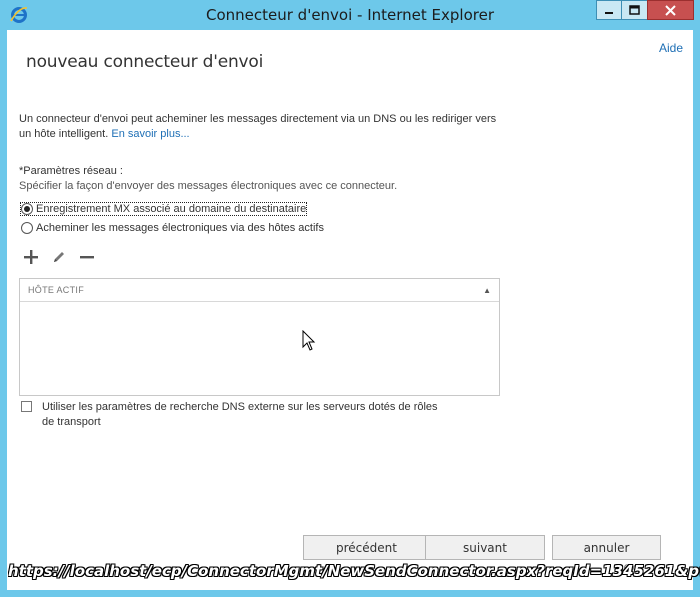 The width and height of the screenshot is (700, 597). I want to click on title-bar: Connecteur d'envoi - Internet Explorer, so click(350, 15).